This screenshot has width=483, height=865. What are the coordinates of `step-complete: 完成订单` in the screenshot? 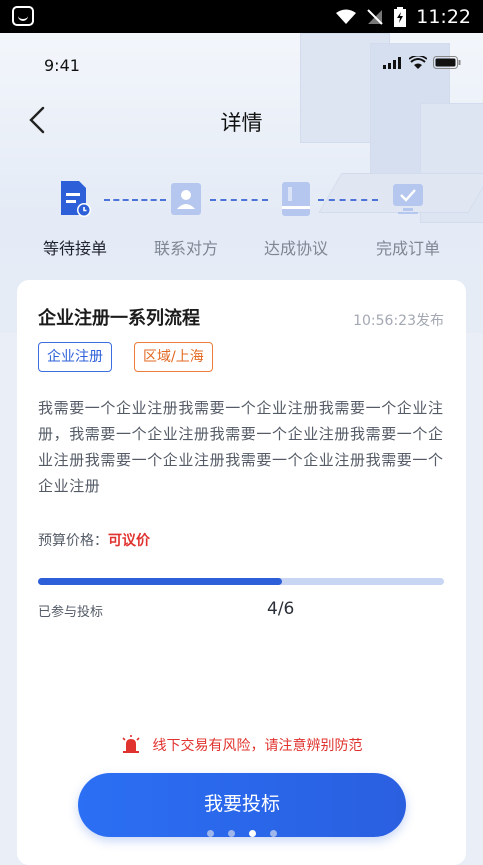 It's located at (408, 219).